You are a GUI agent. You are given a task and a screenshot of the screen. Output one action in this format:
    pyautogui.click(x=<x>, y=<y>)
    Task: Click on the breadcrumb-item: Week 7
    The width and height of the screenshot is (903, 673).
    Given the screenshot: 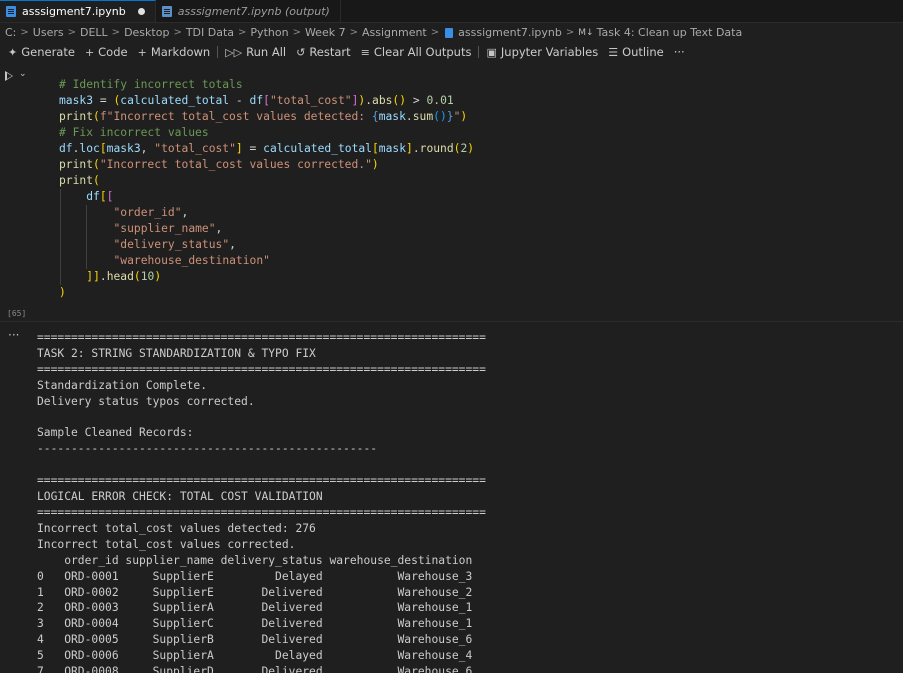 What is the action you would take?
    pyautogui.click(x=325, y=32)
    